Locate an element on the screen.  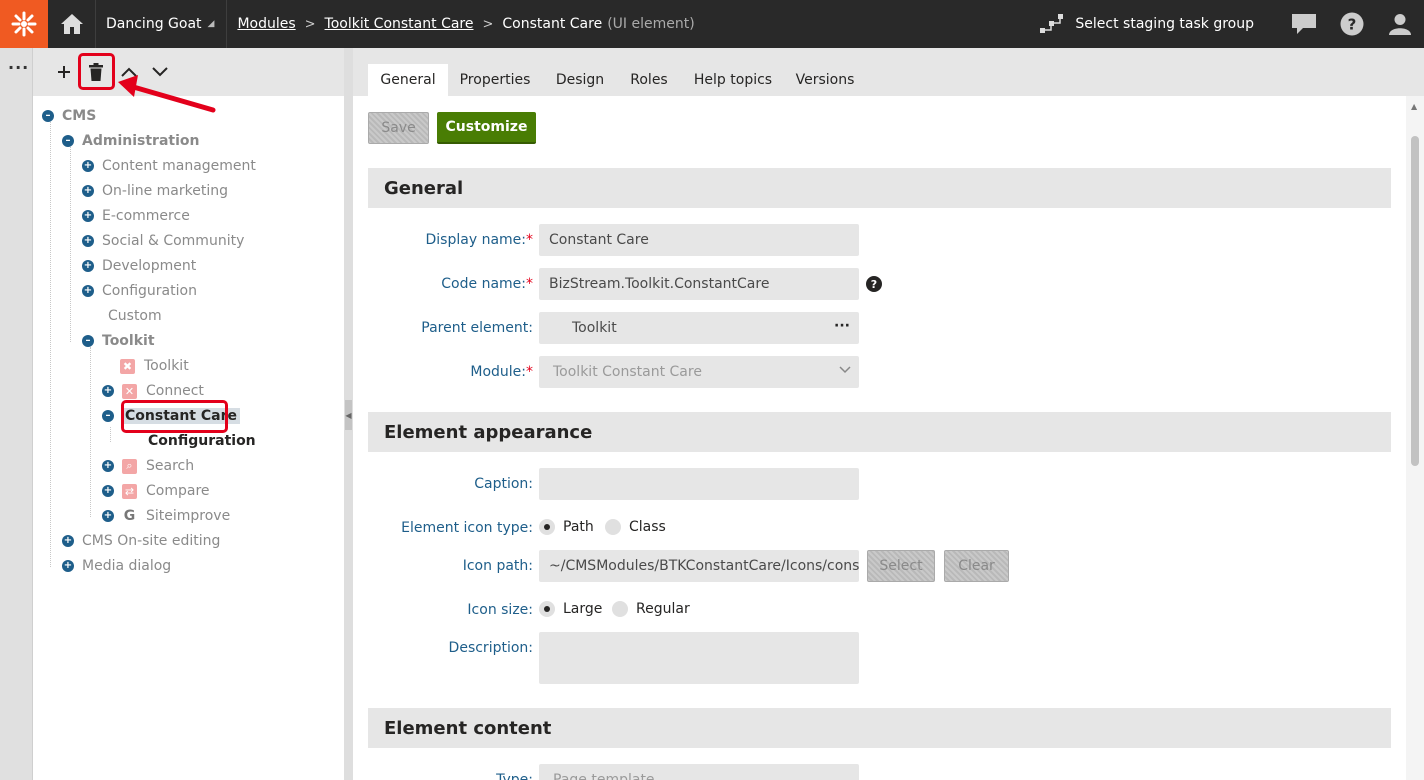
tree-node-compare: + ⇄ Compare is located at coordinates (156, 491).